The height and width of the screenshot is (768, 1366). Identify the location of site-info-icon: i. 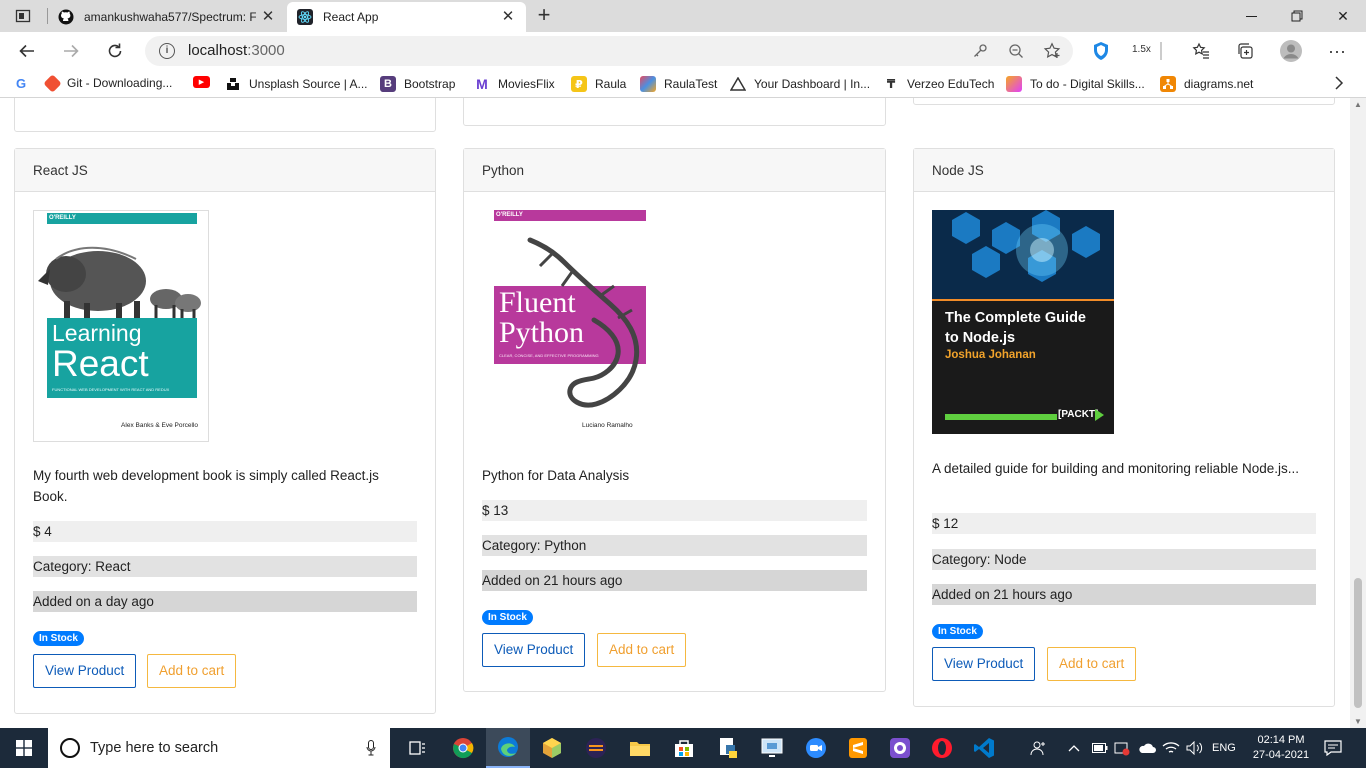
(167, 51).